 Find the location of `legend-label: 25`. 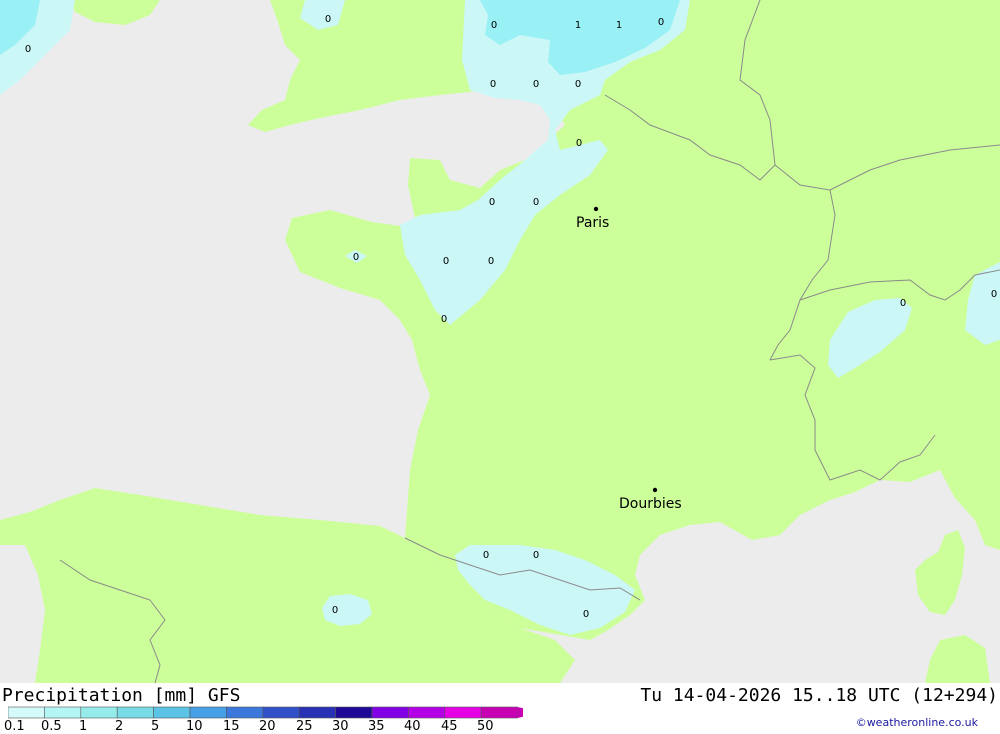

legend-label: 25 is located at coordinates (304, 726).